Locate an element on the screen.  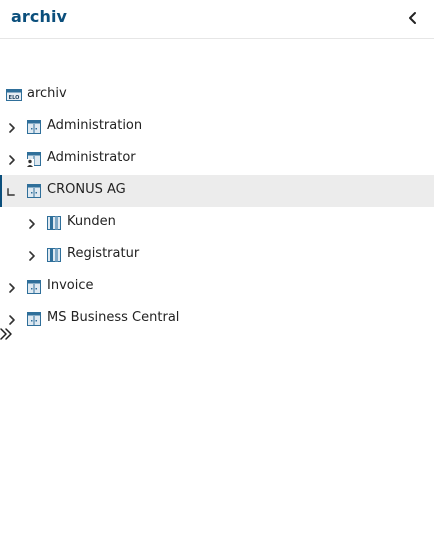
tree-item-ms-business-central: MS Business Central is located at coordinates (217, 319).